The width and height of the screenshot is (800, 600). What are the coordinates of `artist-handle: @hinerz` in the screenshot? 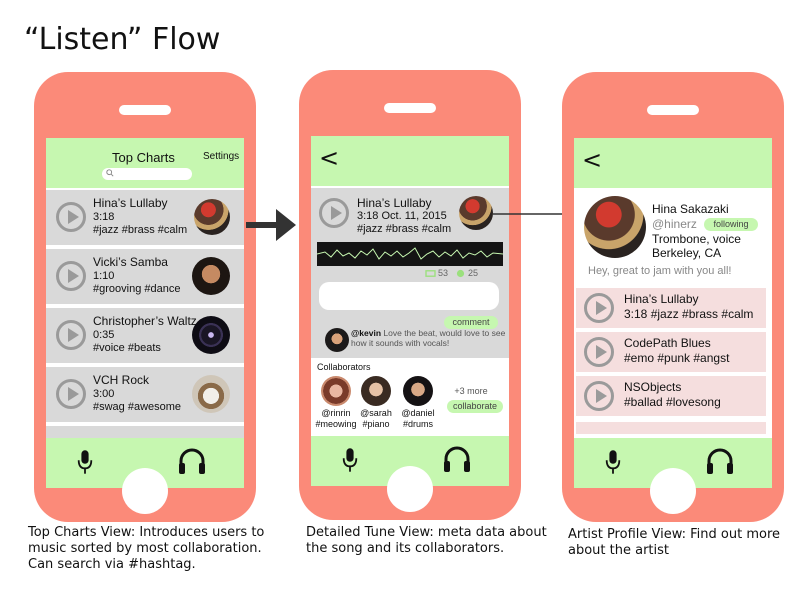 It's located at (674, 224).